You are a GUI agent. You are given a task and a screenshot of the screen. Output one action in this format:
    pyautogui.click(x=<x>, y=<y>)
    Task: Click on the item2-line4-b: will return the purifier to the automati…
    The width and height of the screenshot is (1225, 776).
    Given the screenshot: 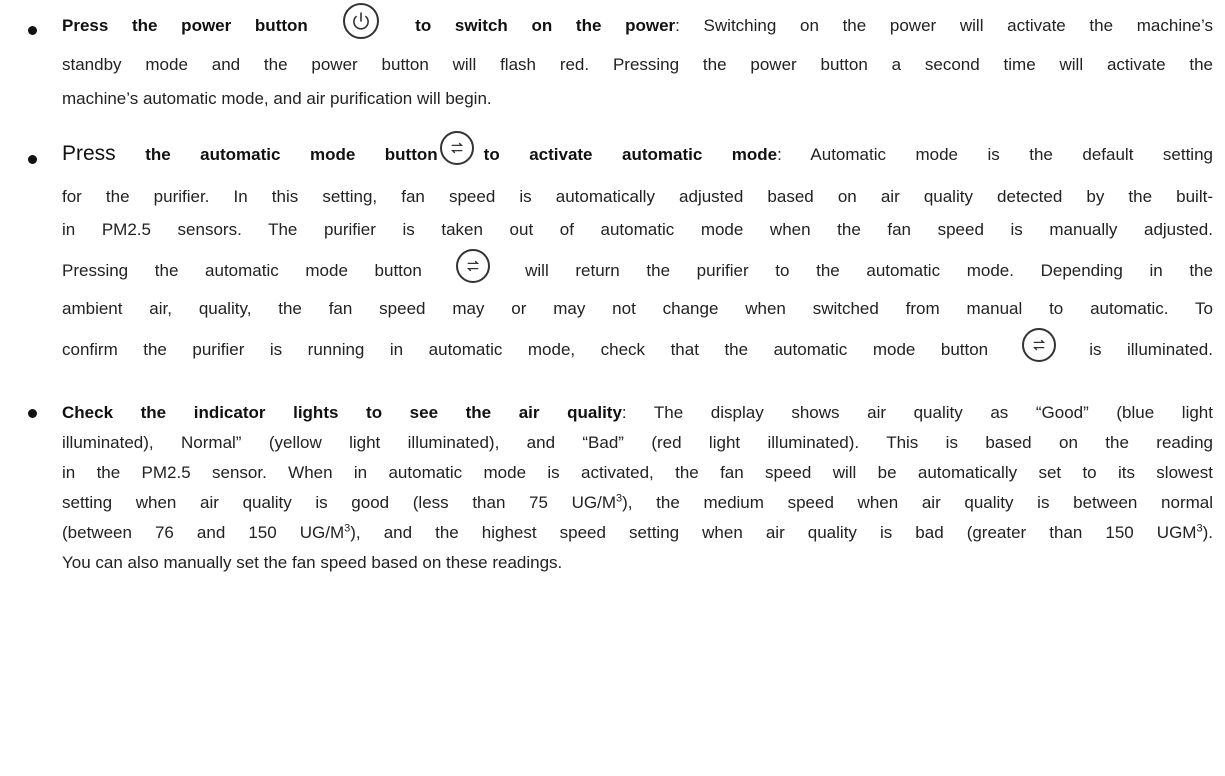 What is the action you would take?
    pyautogui.click(x=869, y=270)
    